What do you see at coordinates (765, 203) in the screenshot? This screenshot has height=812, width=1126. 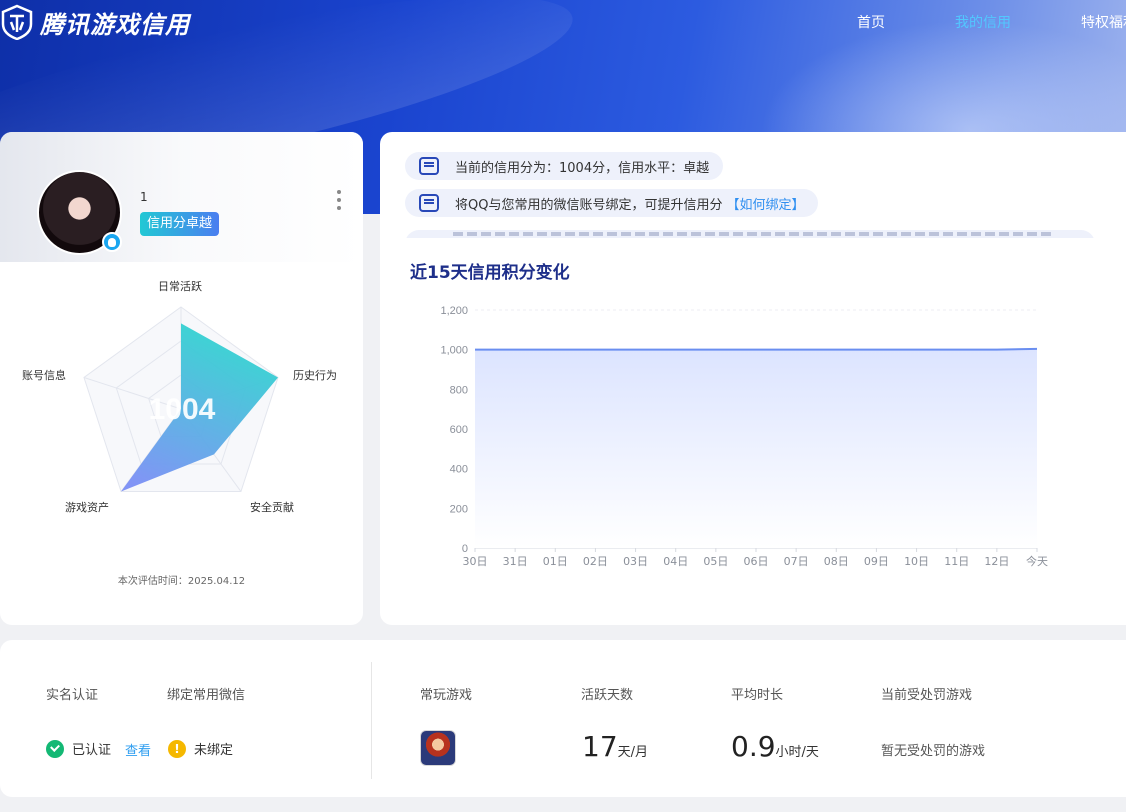 I see `how-to-bind-link: 【如何绑定】` at bounding box center [765, 203].